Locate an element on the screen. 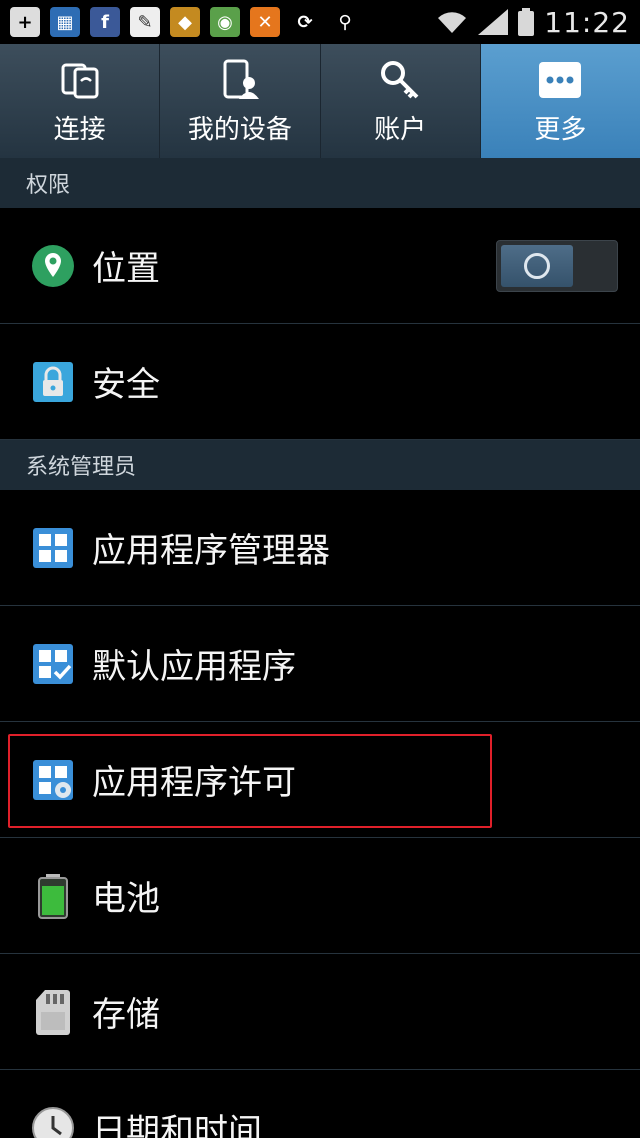 The image size is (640, 1138). usb-icon: ⚲ is located at coordinates (345, 22).